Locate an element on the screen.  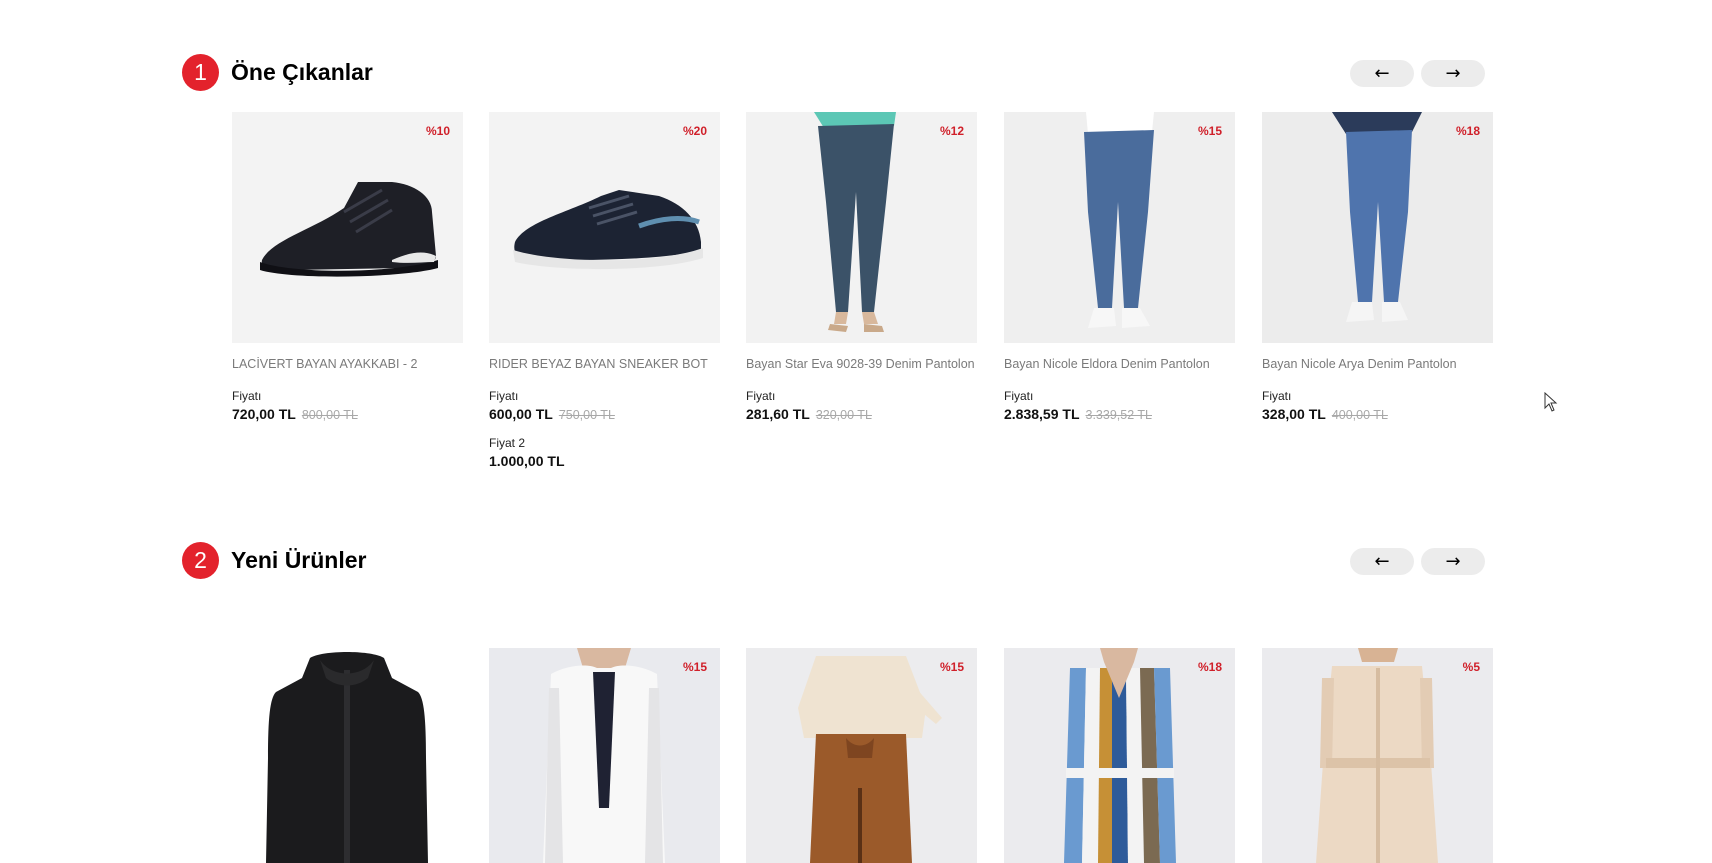
product-card is located at coordinates (347, 755).